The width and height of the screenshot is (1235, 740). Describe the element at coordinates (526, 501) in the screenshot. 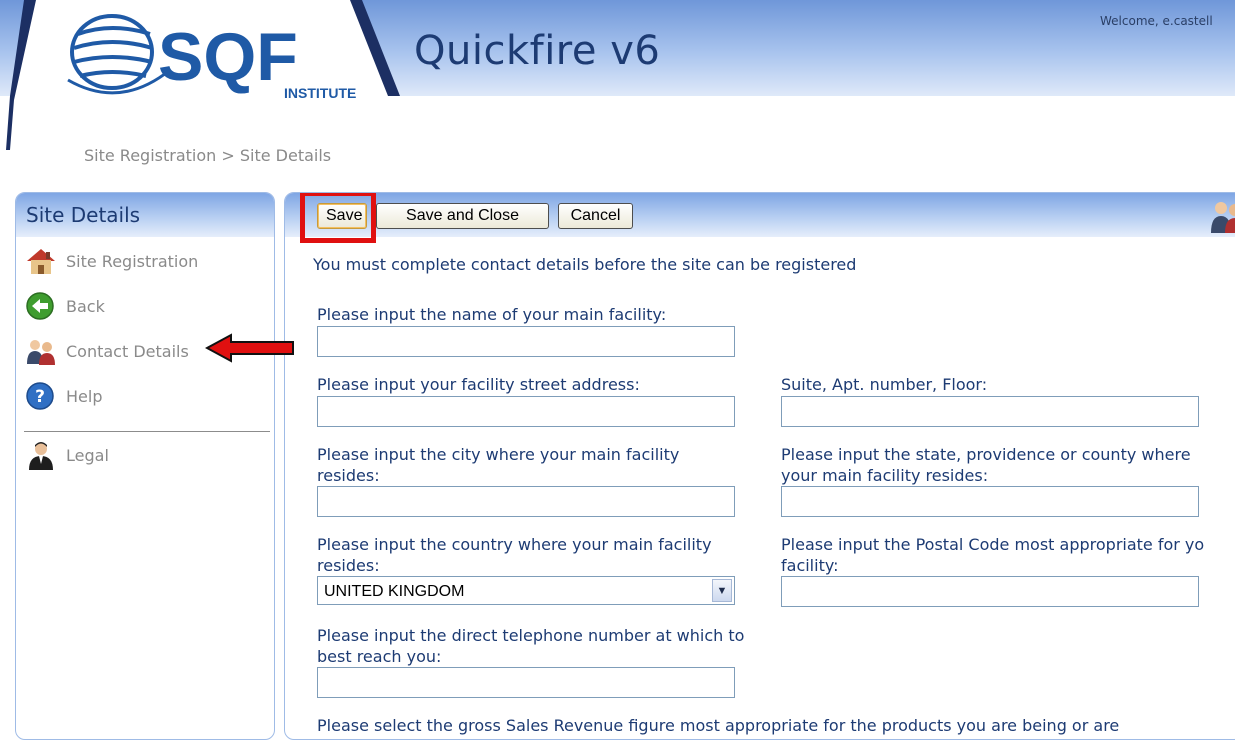

I see `city-input` at that location.